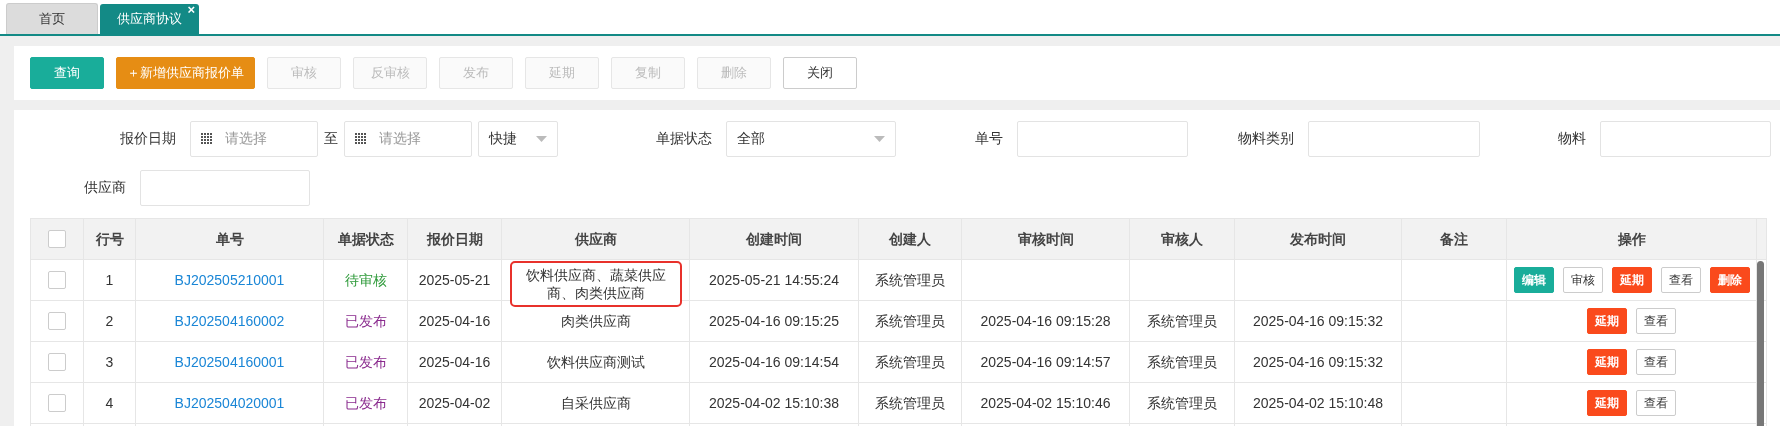 Image resolution: width=1780 pixels, height=426 pixels. Describe the element at coordinates (774, 280) in the screenshot. I see `table-cell: 2025-05-21 14:55:24` at that location.